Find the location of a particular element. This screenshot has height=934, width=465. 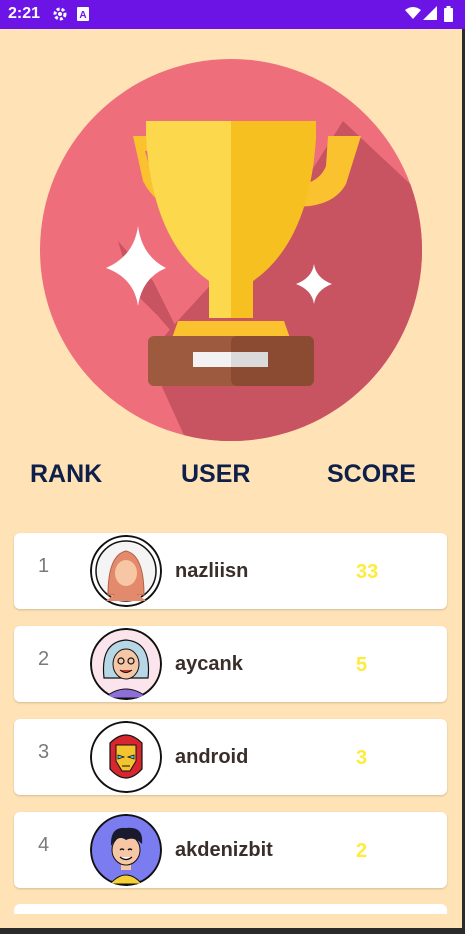

rank-number: 3 is located at coordinates (44, 752).